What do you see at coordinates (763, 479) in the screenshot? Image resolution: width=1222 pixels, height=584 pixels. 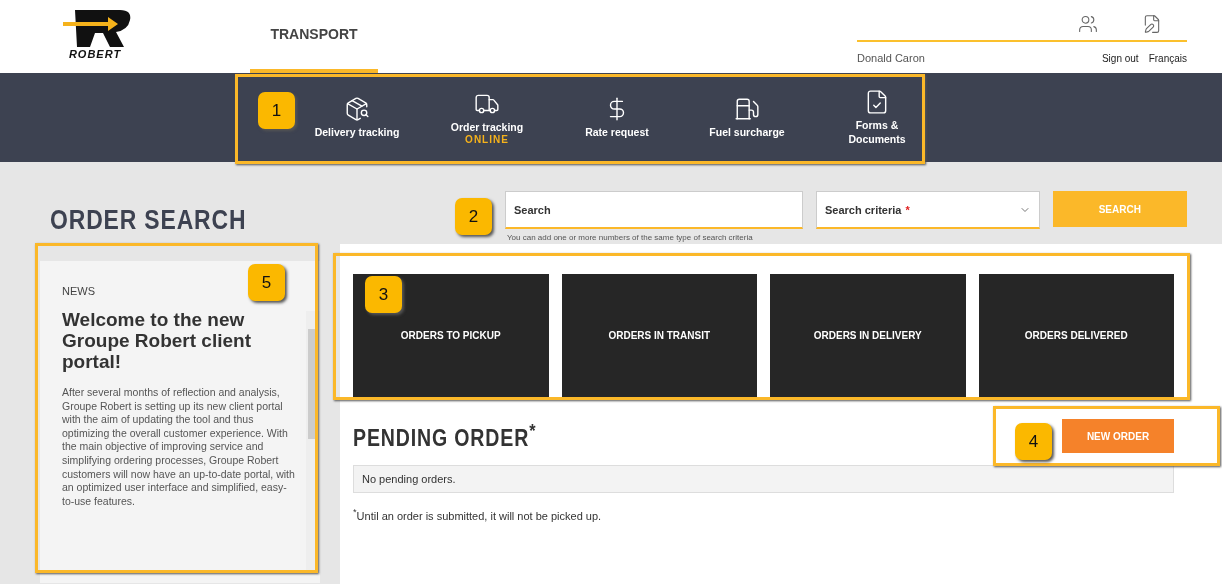 I see `empty-message: No pending orders.` at bounding box center [763, 479].